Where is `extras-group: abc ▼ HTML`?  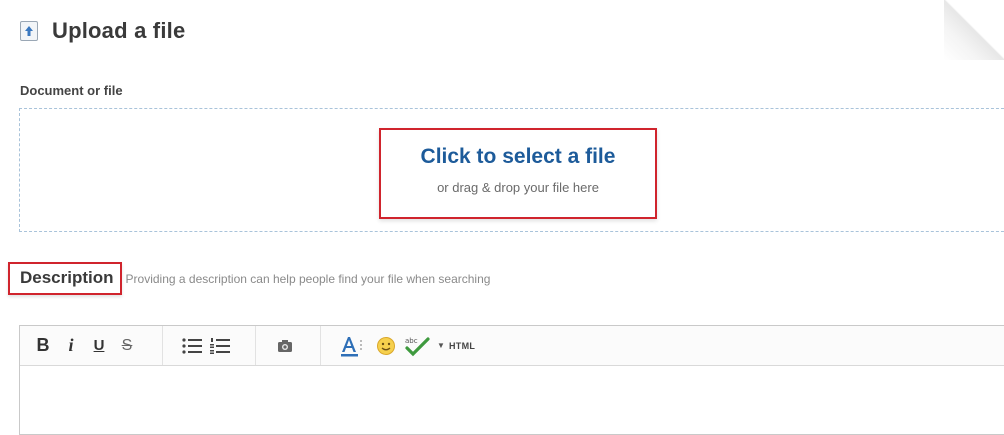
extras-group: abc ▼ HTML is located at coordinates (410, 345).